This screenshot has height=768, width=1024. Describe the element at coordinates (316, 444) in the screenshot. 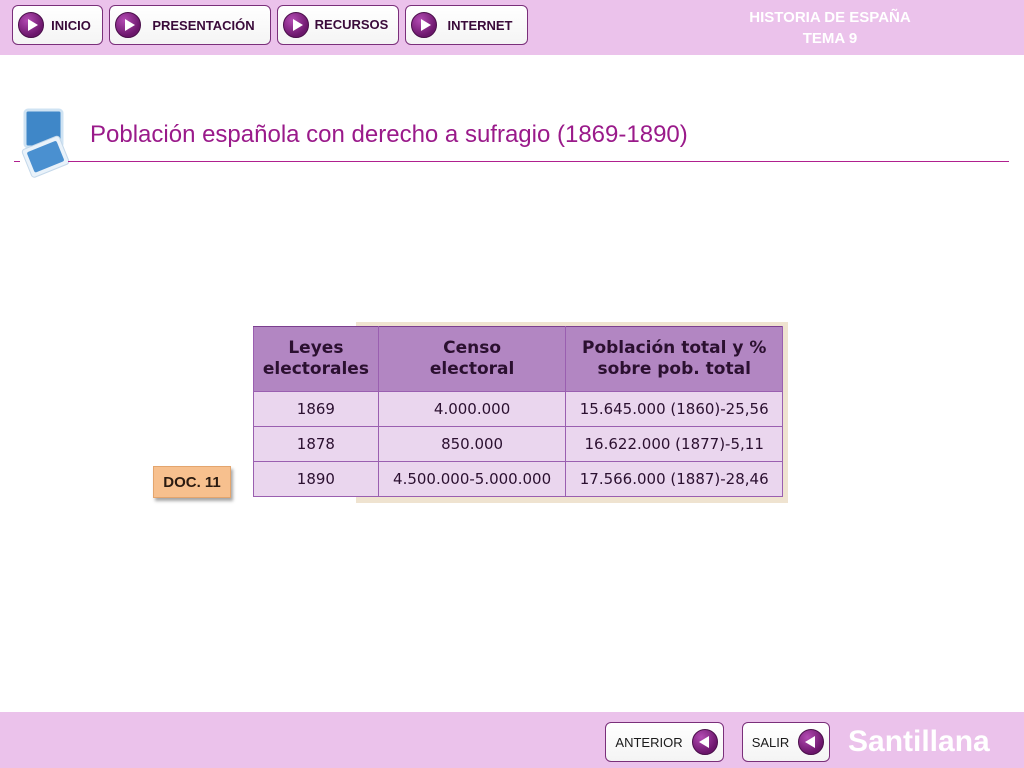

I see `cell-ley: 1878` at that location.